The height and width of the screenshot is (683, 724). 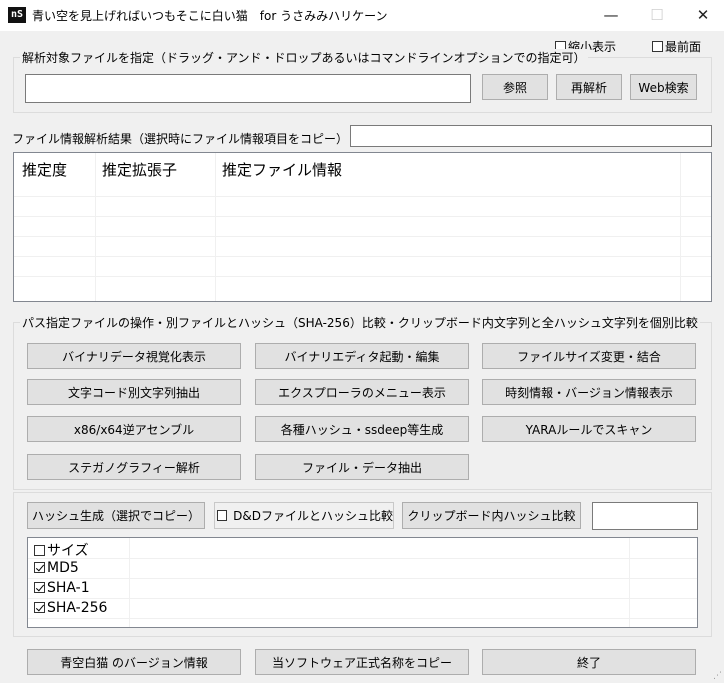 I want to click on binary-editor-button: バイナリエディタ起動・編集, so click(x=362, y=356).